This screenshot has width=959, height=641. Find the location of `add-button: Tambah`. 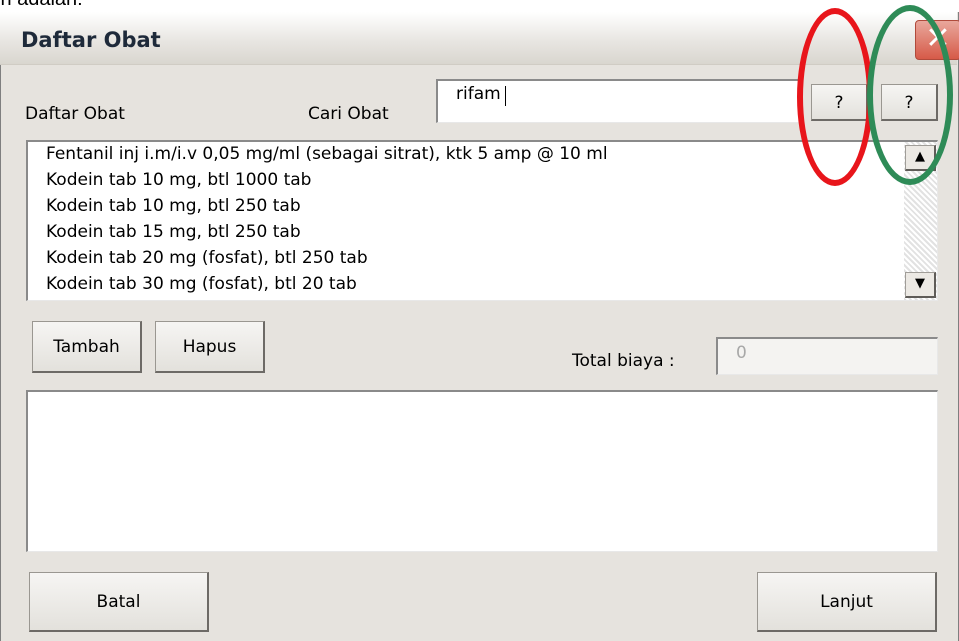

add-button: Tambah is located at coordinates (87, 347).